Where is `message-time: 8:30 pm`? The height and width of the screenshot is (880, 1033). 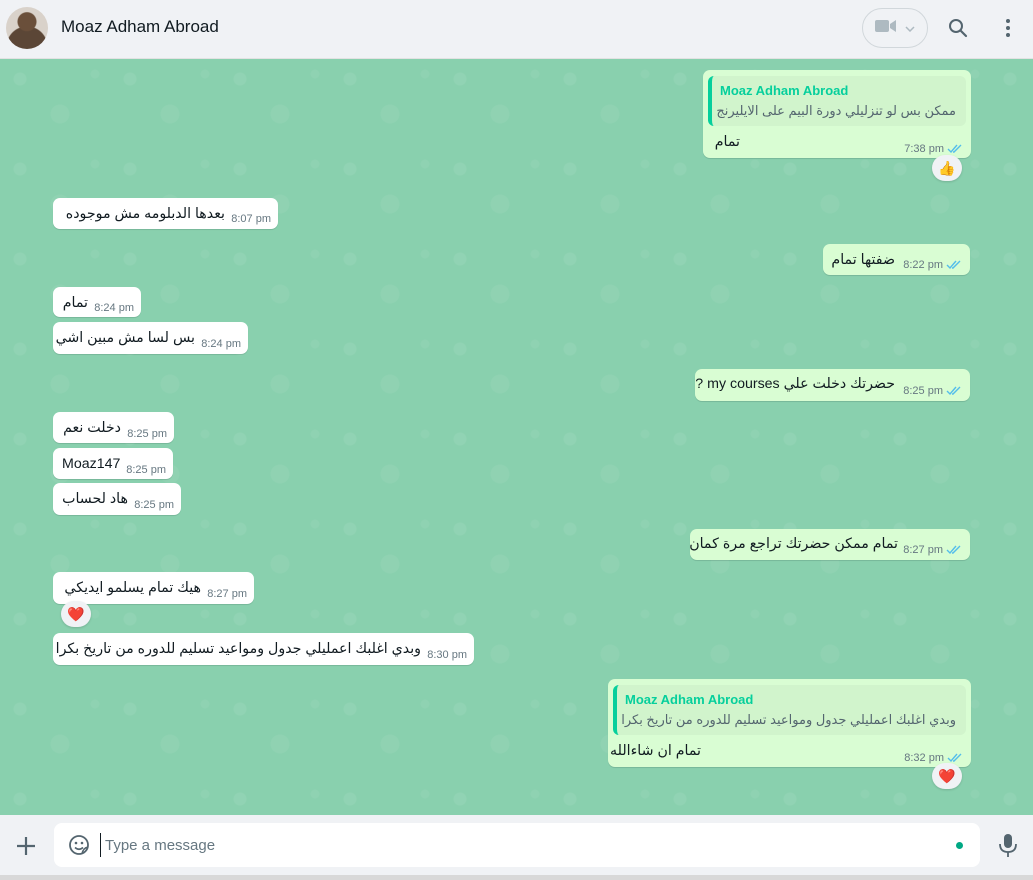
message-time: 8:30 pm is located at coordinates (447, 655).